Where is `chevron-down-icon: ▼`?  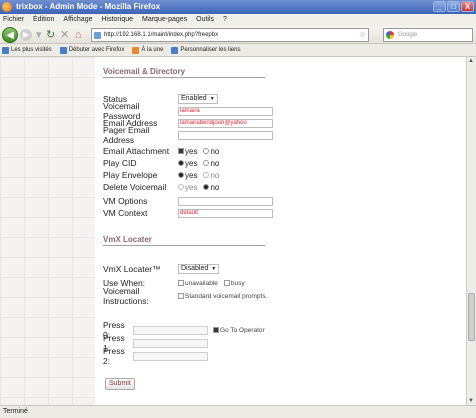
chevron-down-icon: ▼ is located at coordinates (212, 99).